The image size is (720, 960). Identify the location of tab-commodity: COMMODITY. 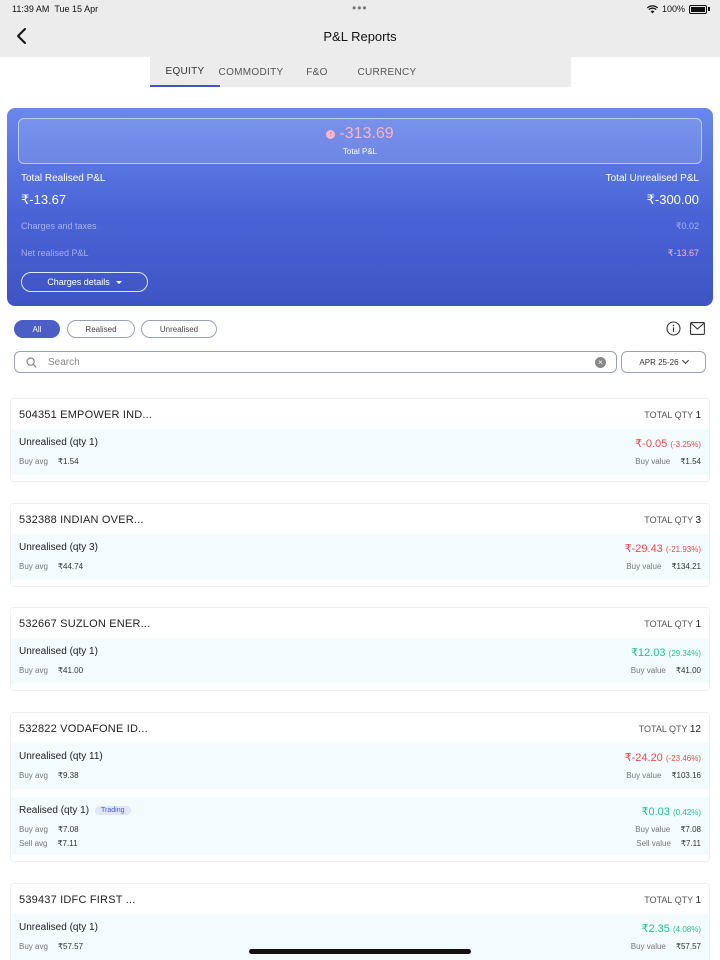
(251, 72).